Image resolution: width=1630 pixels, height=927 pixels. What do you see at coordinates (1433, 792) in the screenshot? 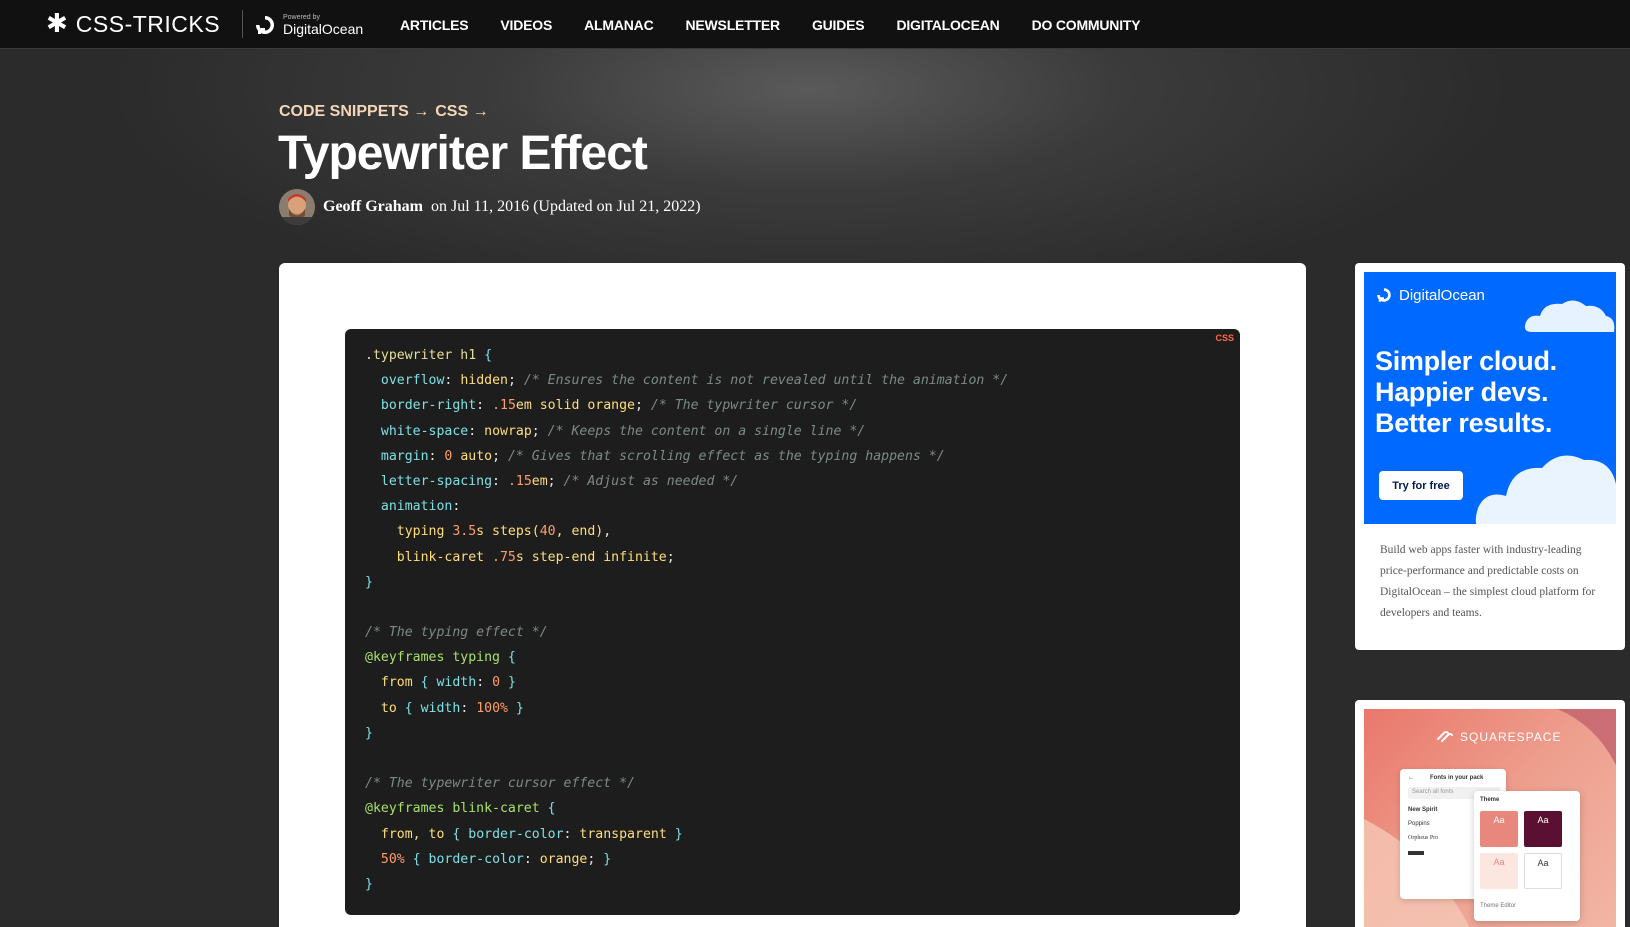
I see `font-search-placeholder: Search all fonts` at bounding box center [1433, 792].